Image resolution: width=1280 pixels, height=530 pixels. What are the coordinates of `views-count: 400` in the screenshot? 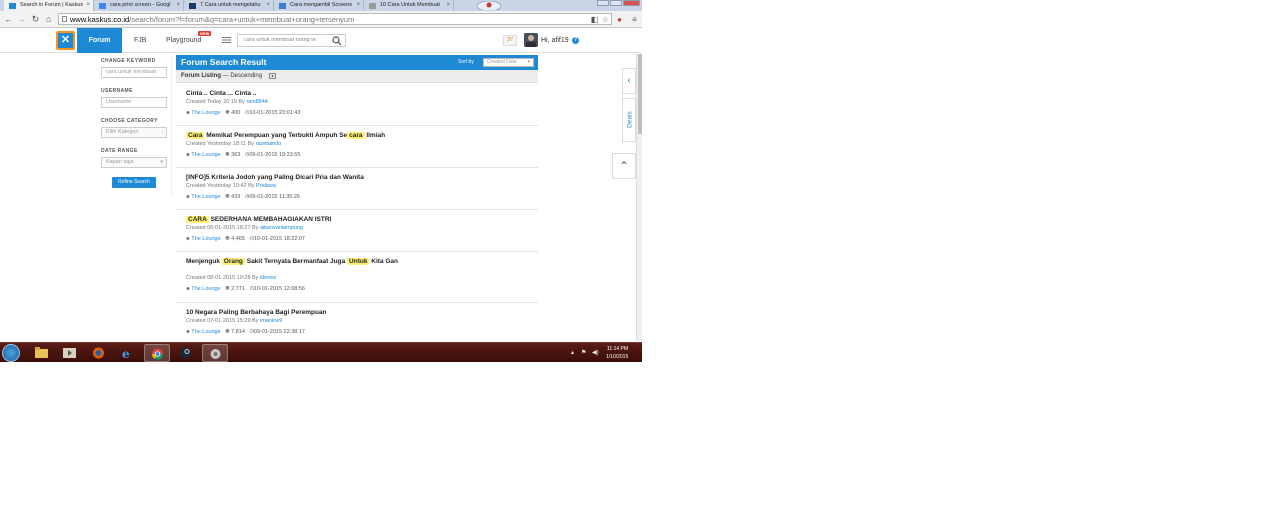 It's located at (236, 113).